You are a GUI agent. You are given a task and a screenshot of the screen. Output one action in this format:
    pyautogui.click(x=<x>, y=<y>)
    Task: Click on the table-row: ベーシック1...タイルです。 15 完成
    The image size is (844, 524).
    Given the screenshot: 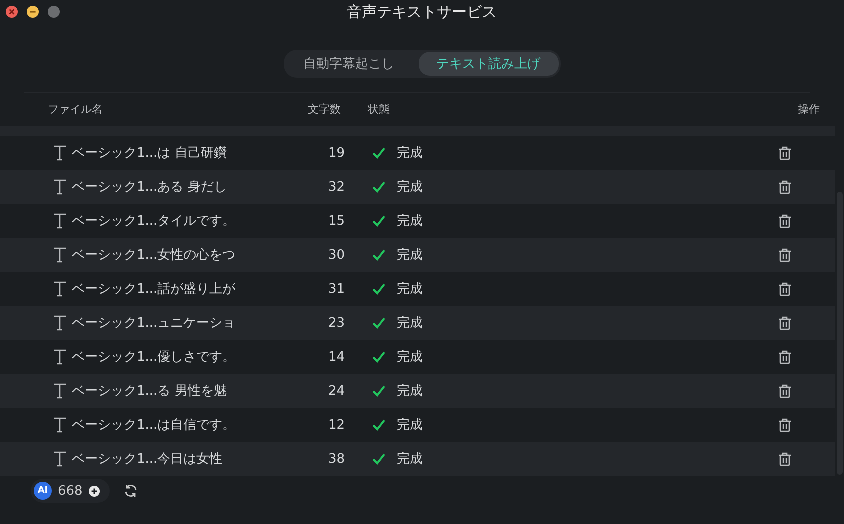 What is the action you would take?
    pyautogui.click(x=417, y=221)
    